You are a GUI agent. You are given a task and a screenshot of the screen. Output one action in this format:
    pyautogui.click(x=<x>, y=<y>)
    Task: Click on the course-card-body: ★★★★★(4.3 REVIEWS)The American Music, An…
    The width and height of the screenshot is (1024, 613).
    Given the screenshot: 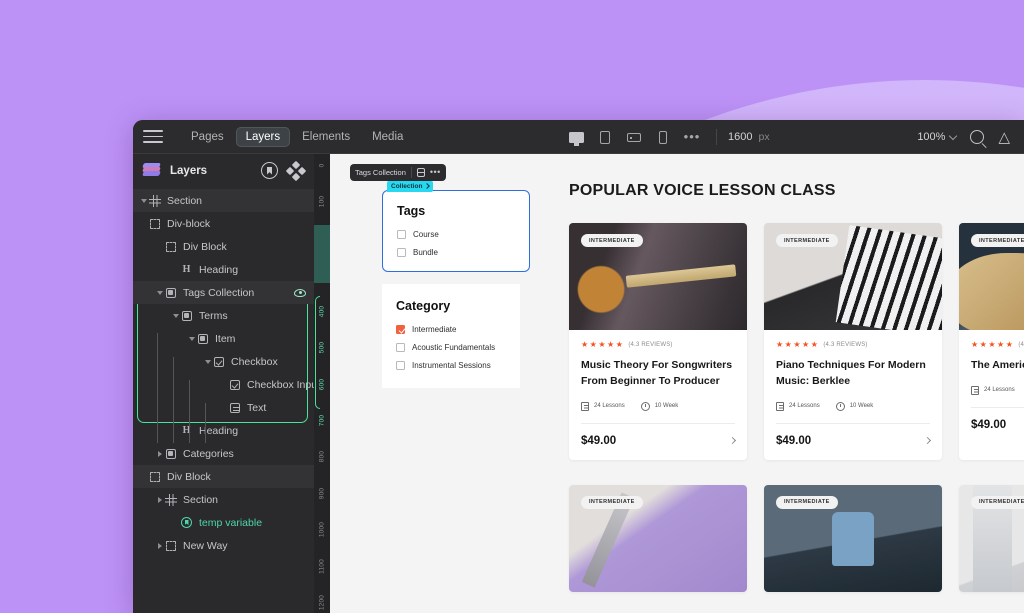 What is the action you would take?
    pyautogui.click(x=991, y=369)
    